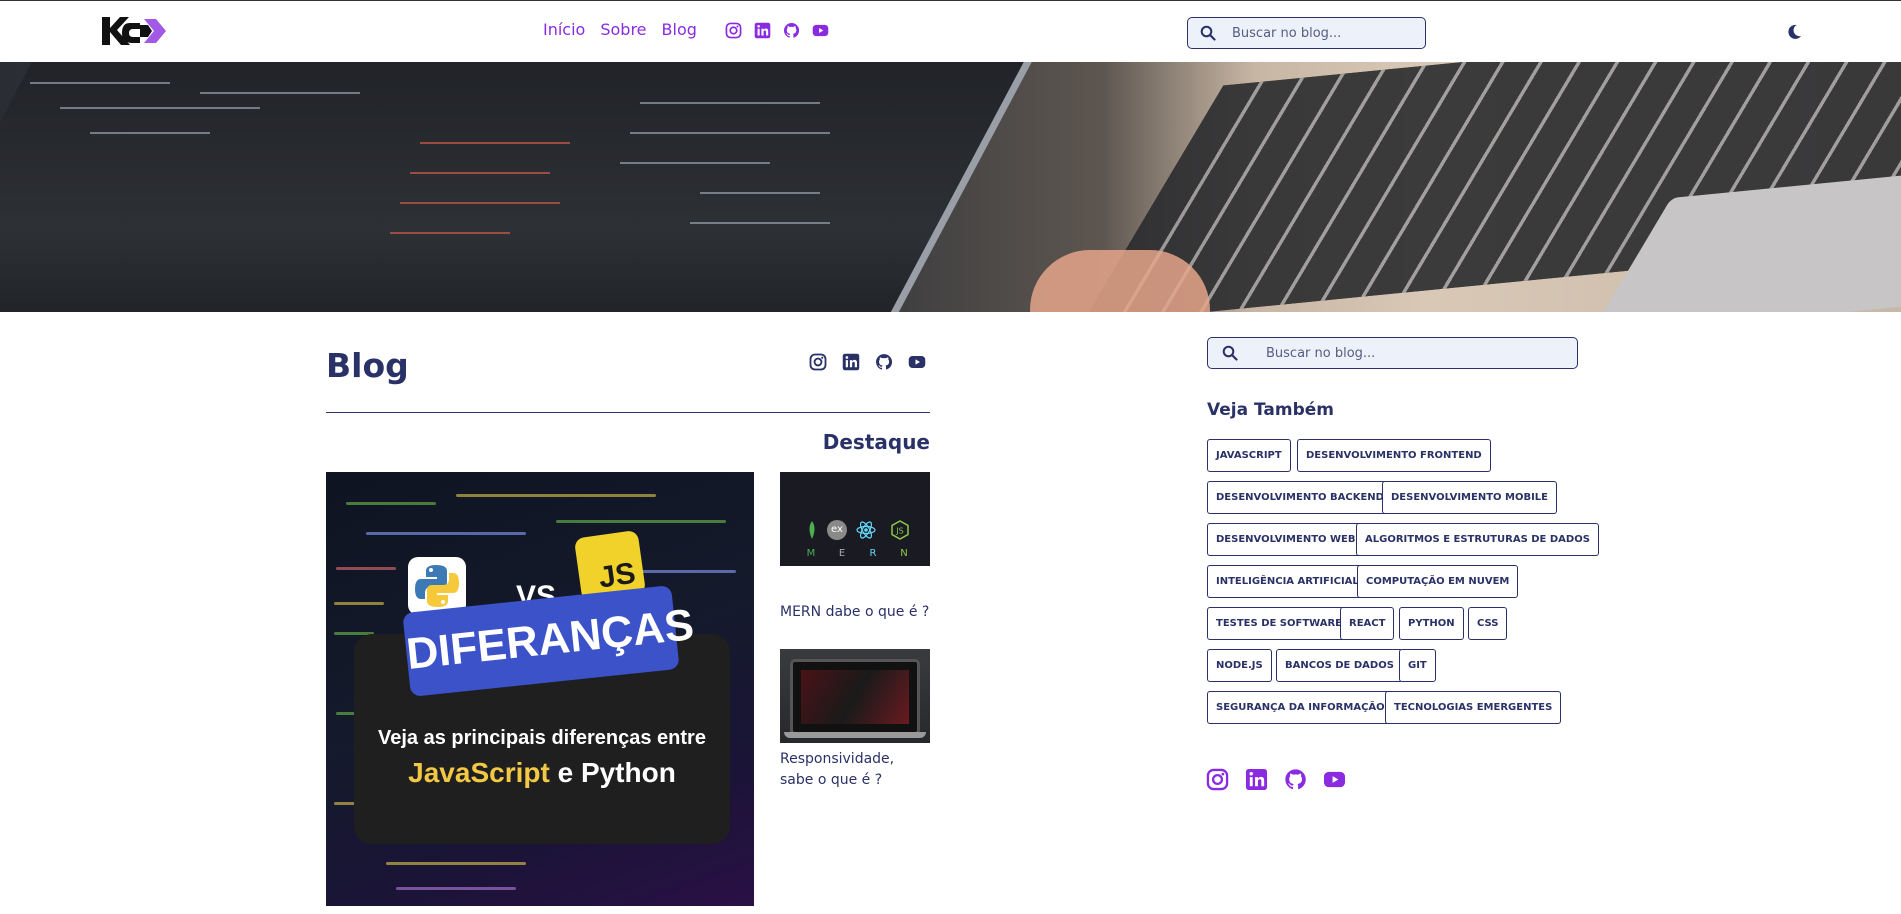 The width and height of the screenshot is (1901, 914). What do you see at coordinates (855, 612) in the screenshot?
I see `post-caption-mern: MERN dabe o que é ?` at bounding box center [855, 612].